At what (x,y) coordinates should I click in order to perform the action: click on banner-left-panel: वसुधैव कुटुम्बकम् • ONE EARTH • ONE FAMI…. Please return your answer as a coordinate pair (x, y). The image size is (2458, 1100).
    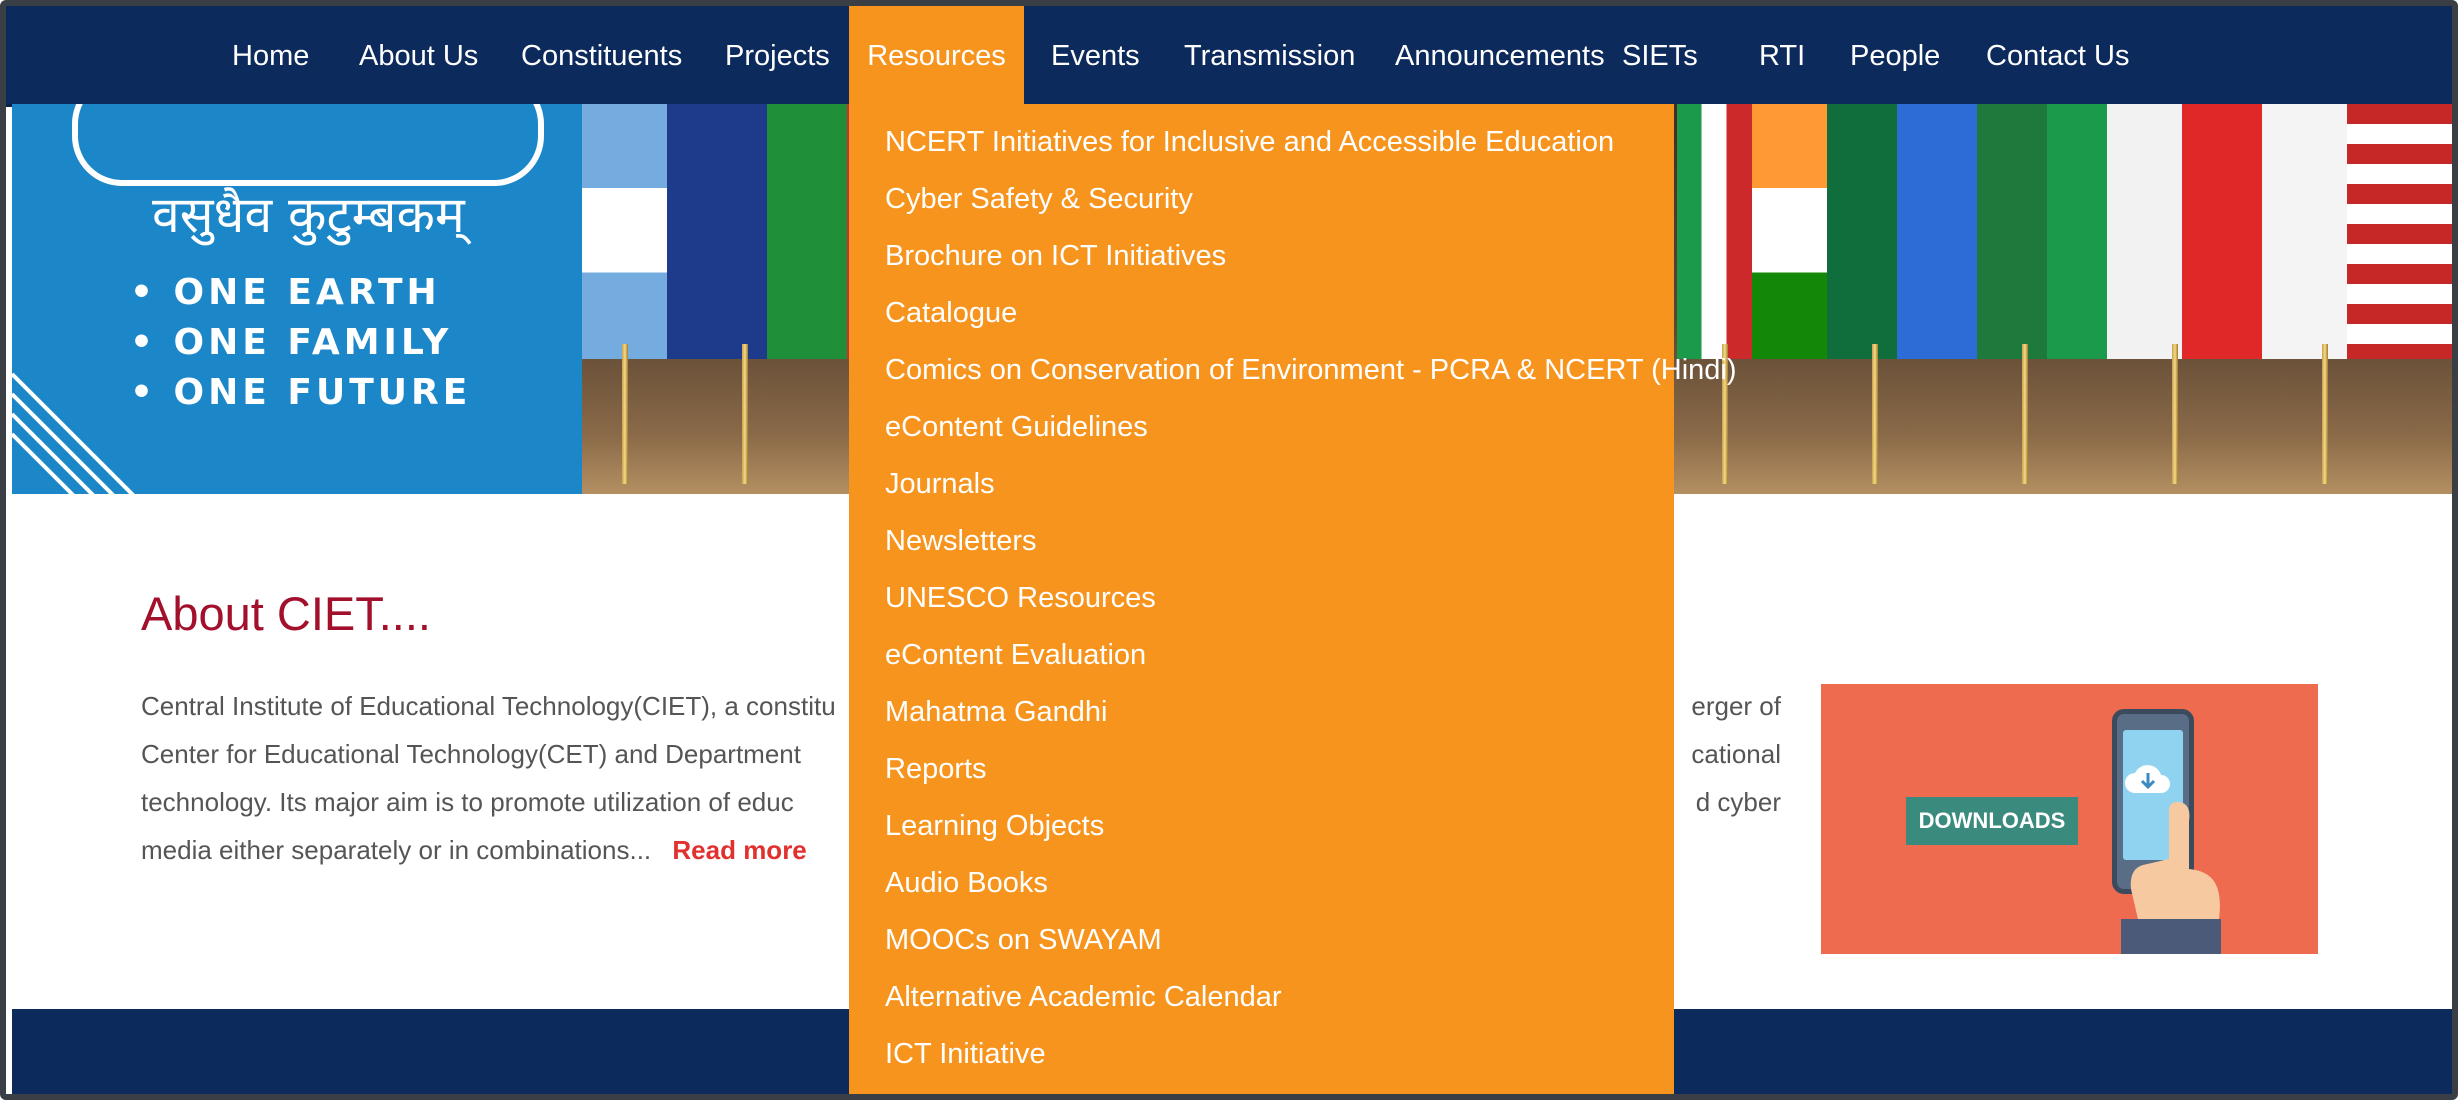
    Looking at the image, I should click on (297, 299).